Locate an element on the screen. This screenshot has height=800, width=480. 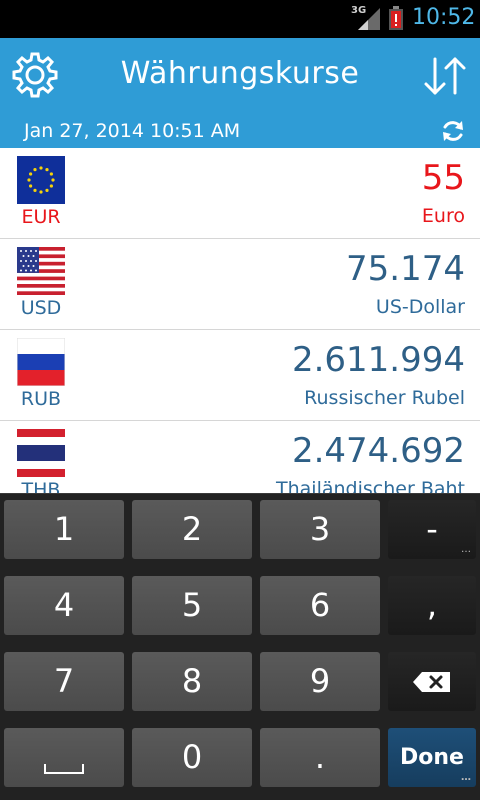
backspace-key is located at coordinates (432, 681).